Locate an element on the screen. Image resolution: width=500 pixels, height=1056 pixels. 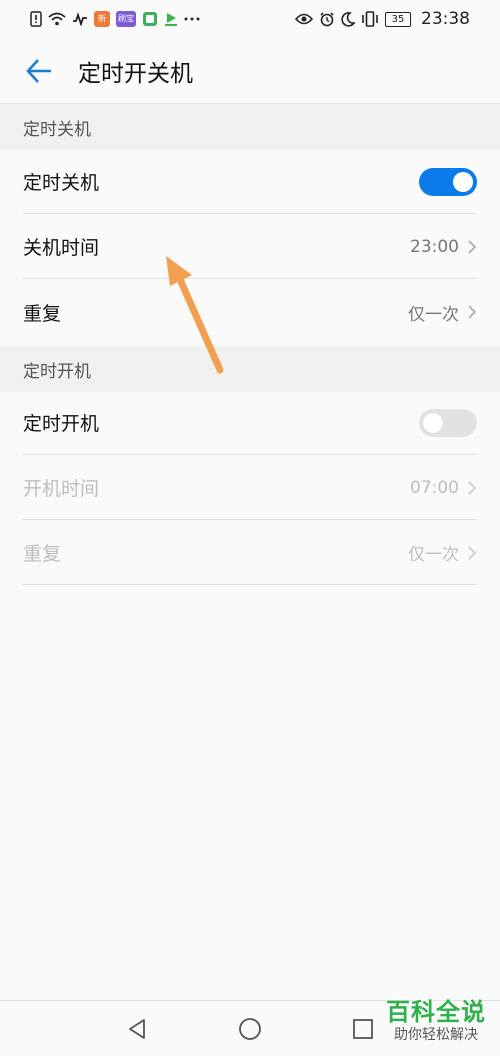
nav-home-button is located at coordinates (250, 1029).